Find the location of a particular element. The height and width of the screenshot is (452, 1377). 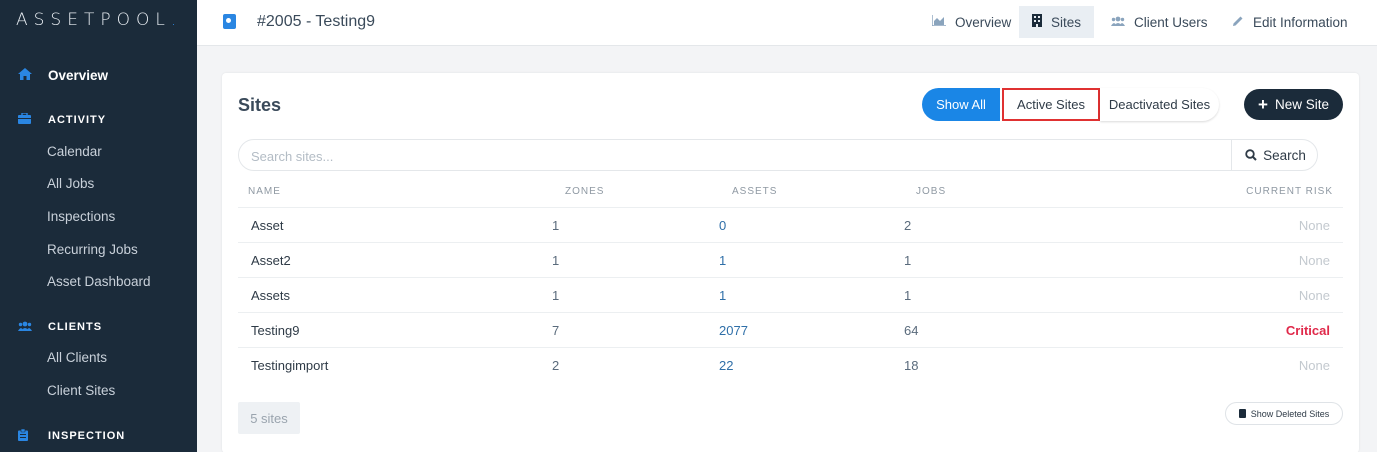

tab-sites: Sites is located at coordinates (1057, 22).